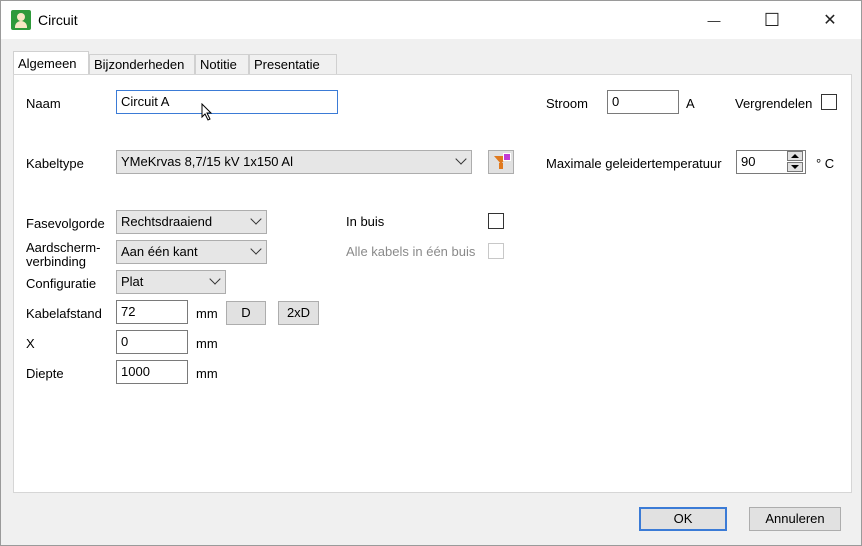 This screenshot has height=546, width=862. What do you see at coordinates (825, 163) in the screenshot?
I see `max-temp-unit: ° C` at bounding box center [825, 163].